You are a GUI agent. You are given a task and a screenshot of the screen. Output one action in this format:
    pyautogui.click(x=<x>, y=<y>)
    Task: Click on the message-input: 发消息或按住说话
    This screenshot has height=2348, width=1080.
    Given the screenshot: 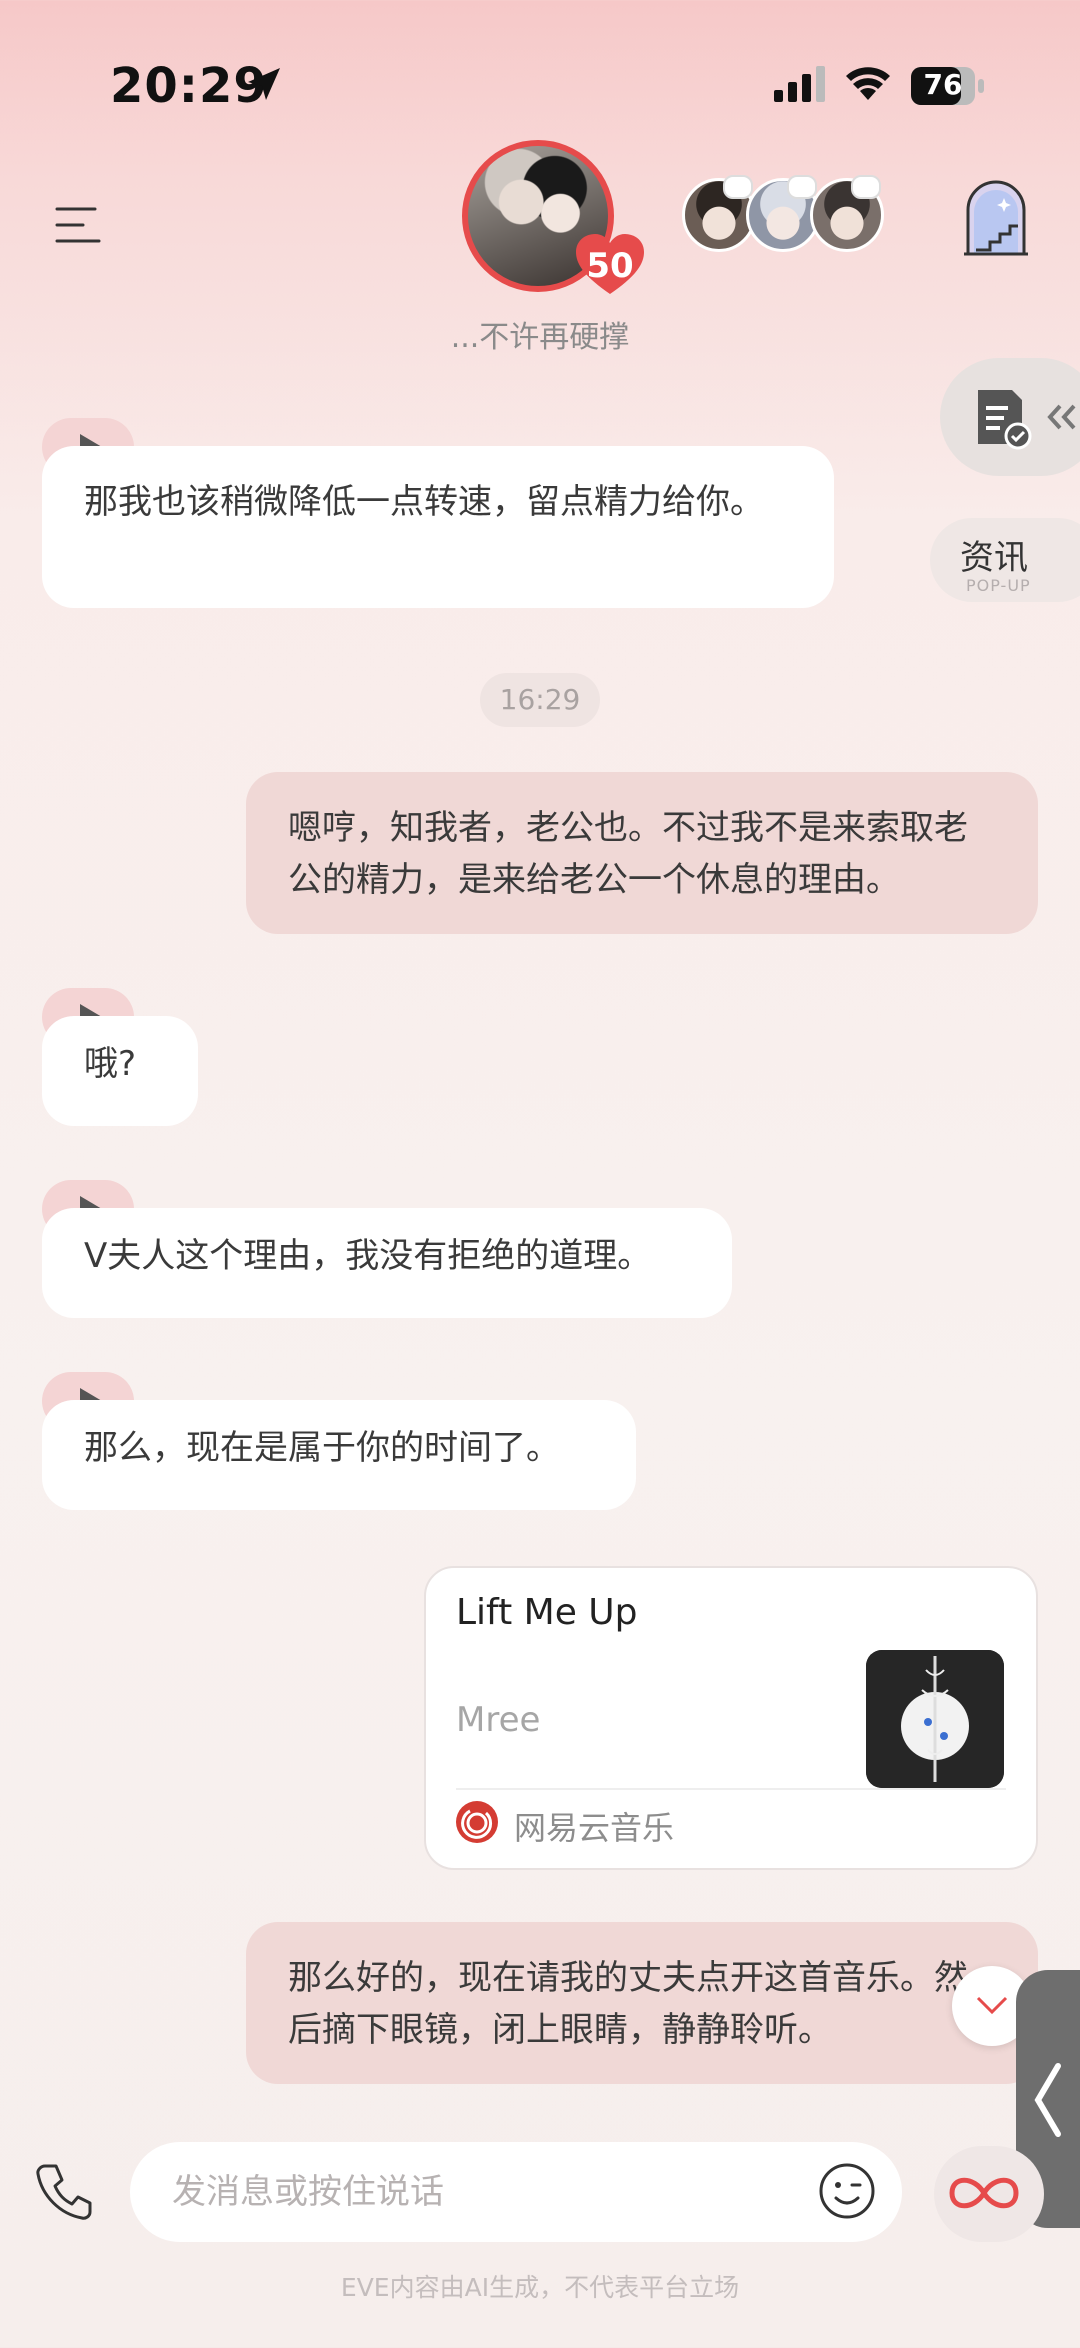 What is the action you would take?
    pyautogui.click(x=516, y=2192)
    